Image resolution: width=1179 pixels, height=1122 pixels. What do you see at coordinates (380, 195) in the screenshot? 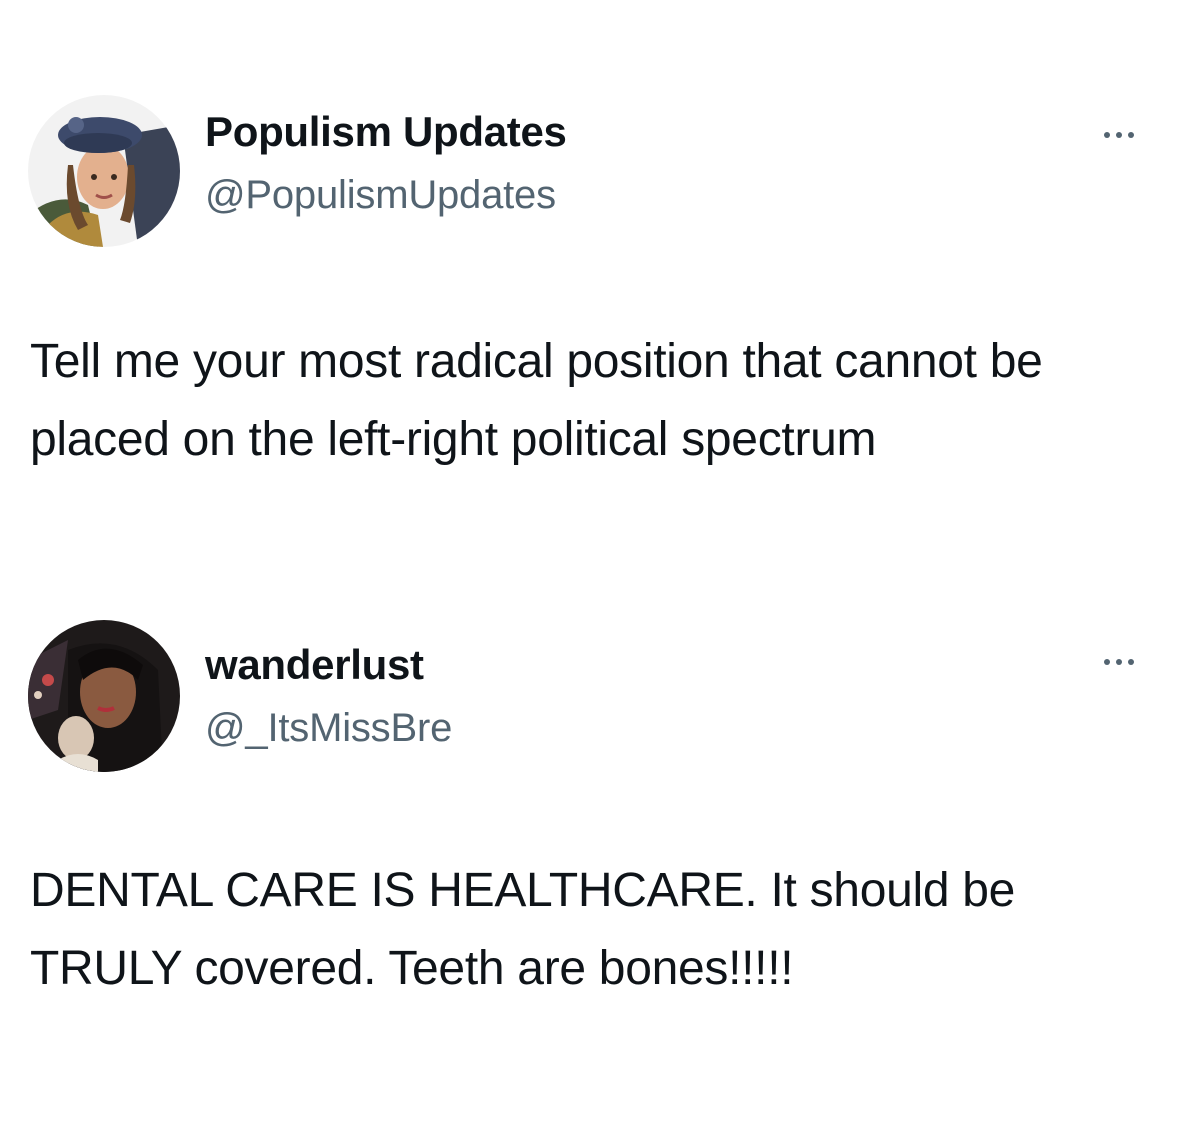
I see `user-handle: @PopulismUpdates` at bounding box center [380, 195].